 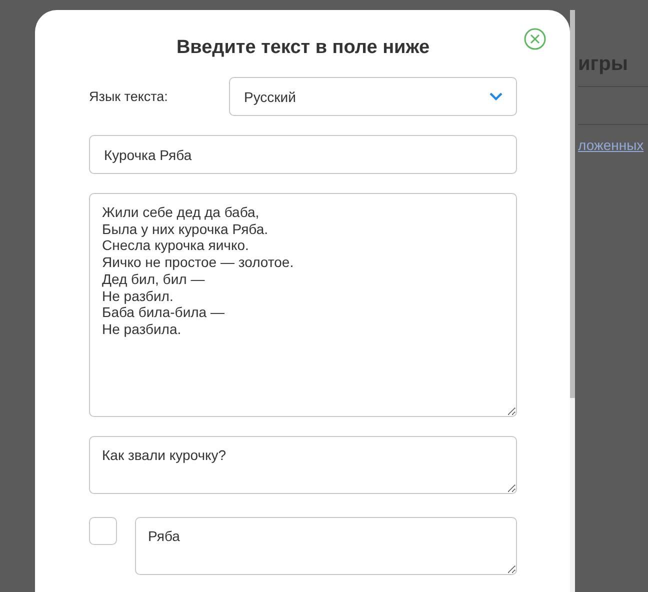 What do you see at coordinates (373, 96) in the screenshot?
I see `language-select: Русский` at bounding box center [373, 96].